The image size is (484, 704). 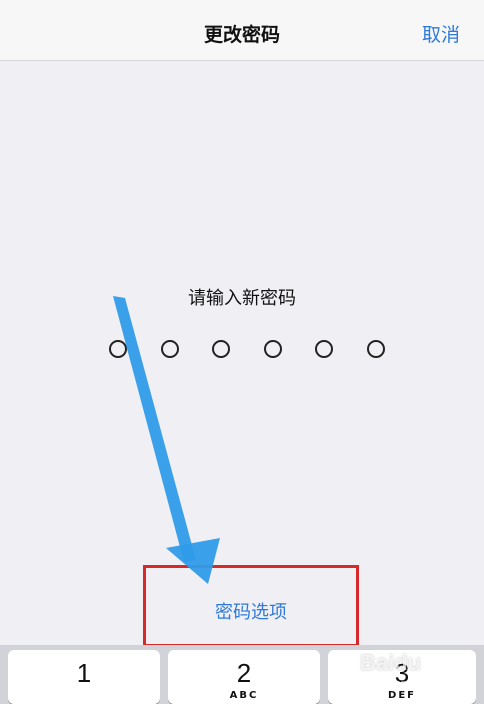 I want to click on key-1-number: 1, so click(x=84, y=673).